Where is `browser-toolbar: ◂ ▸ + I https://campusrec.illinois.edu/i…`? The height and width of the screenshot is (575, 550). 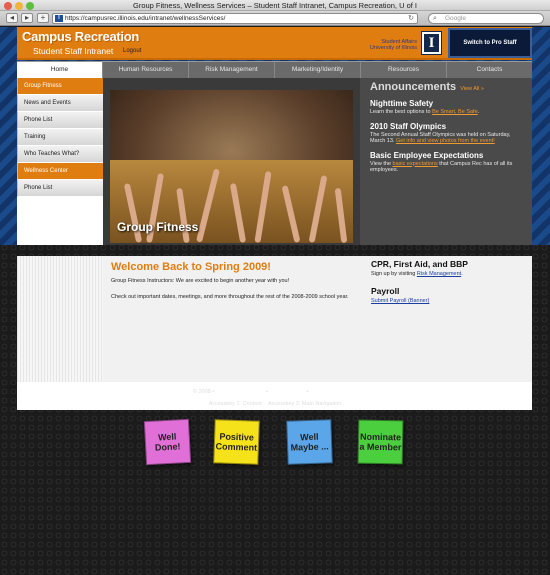
browser-toolbar: ◂ ▸ + I https://campusrec.illinois.edu/i… is located at coordinates (275, 18).